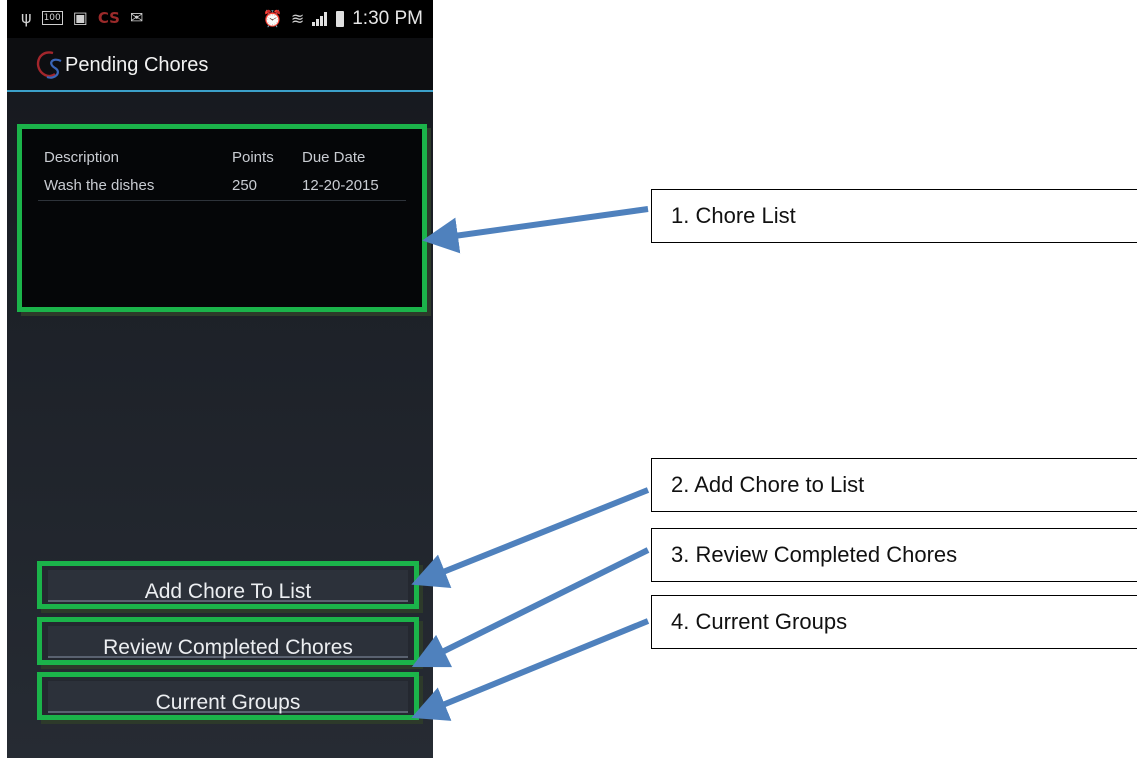  I want to click on callout-add-chore: 2. Add Chore to List, so click(894, 485).